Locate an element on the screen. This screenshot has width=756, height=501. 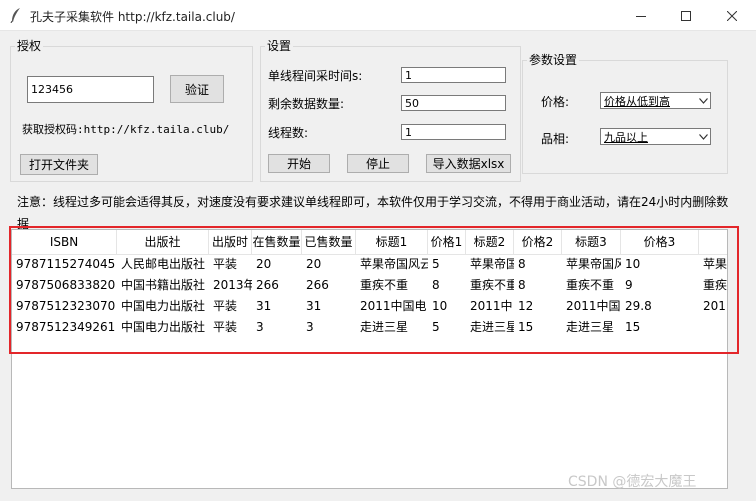
table-cell: 苹果 is located at coordinates (715, 264).